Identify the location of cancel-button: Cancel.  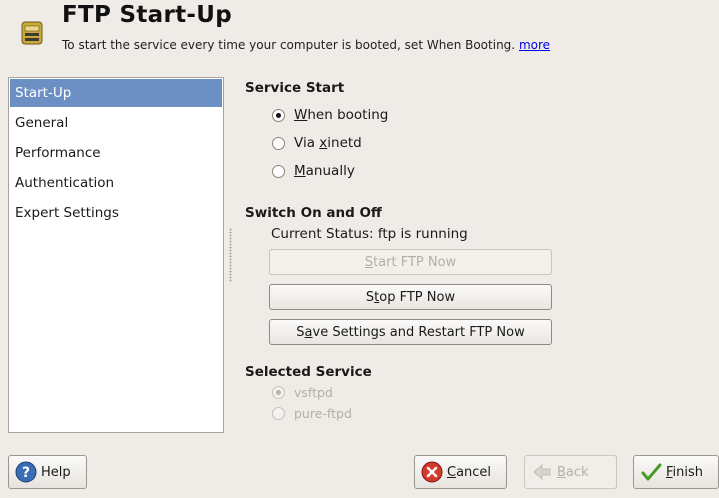
(460, 472).